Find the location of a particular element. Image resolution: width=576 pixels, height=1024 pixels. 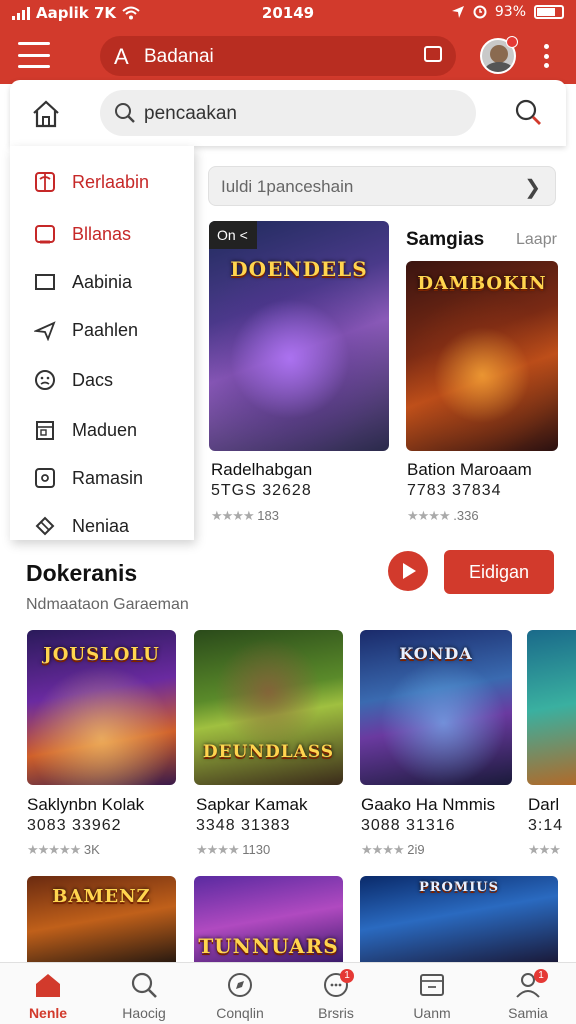

drawer-item-bllanas: Bllanas is located at coordinates (102, 234).